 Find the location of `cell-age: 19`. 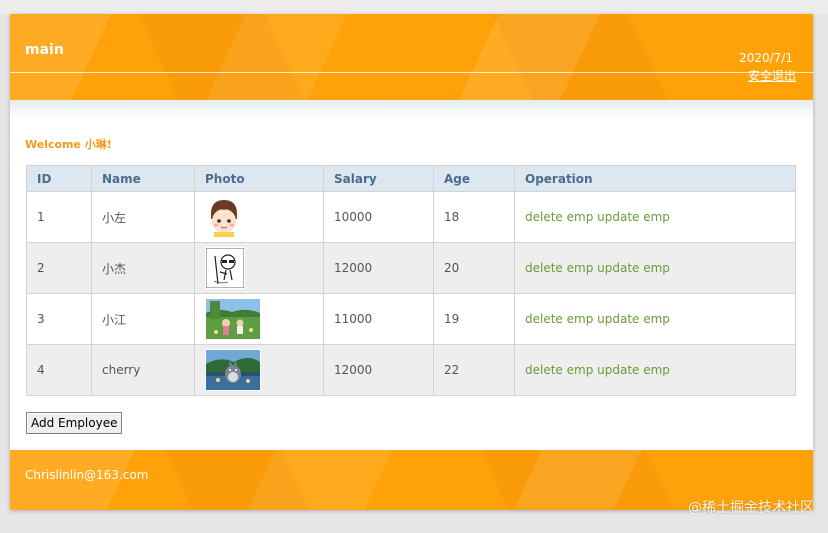

cell-age: 19 is located at coordinates (474, 319).